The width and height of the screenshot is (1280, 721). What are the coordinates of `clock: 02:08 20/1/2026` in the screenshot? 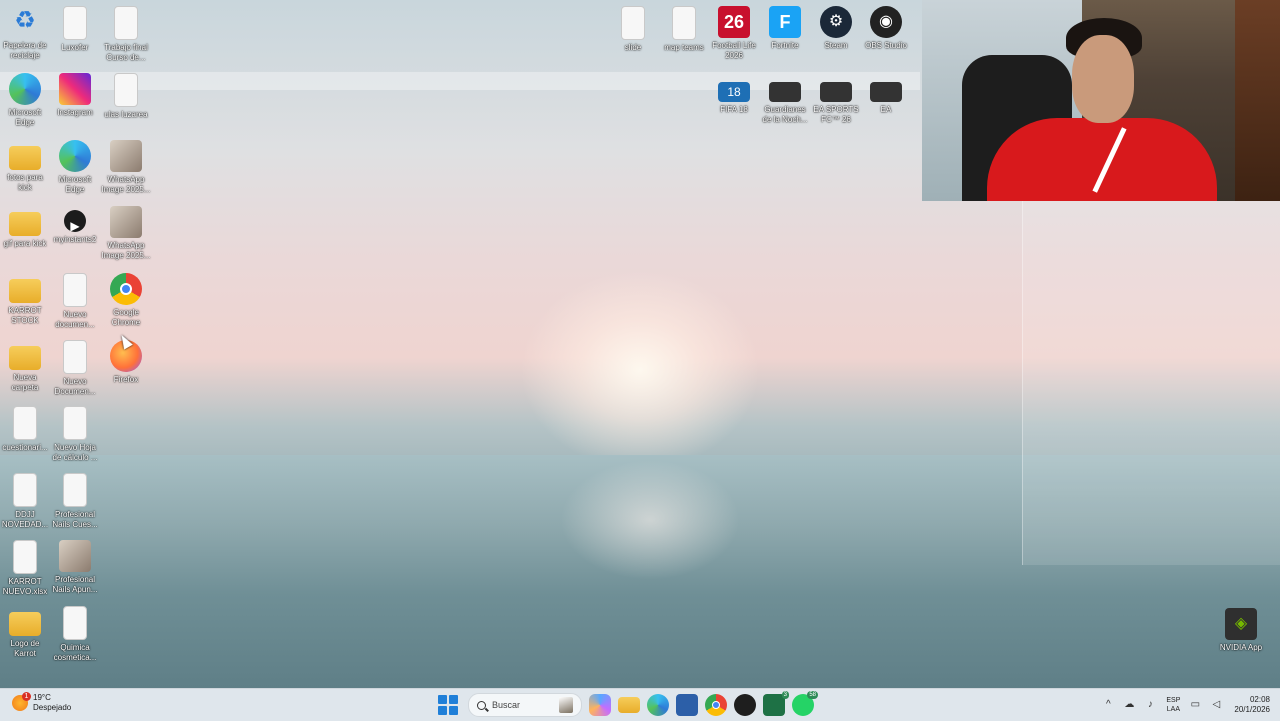 It's located at (1252, 705).